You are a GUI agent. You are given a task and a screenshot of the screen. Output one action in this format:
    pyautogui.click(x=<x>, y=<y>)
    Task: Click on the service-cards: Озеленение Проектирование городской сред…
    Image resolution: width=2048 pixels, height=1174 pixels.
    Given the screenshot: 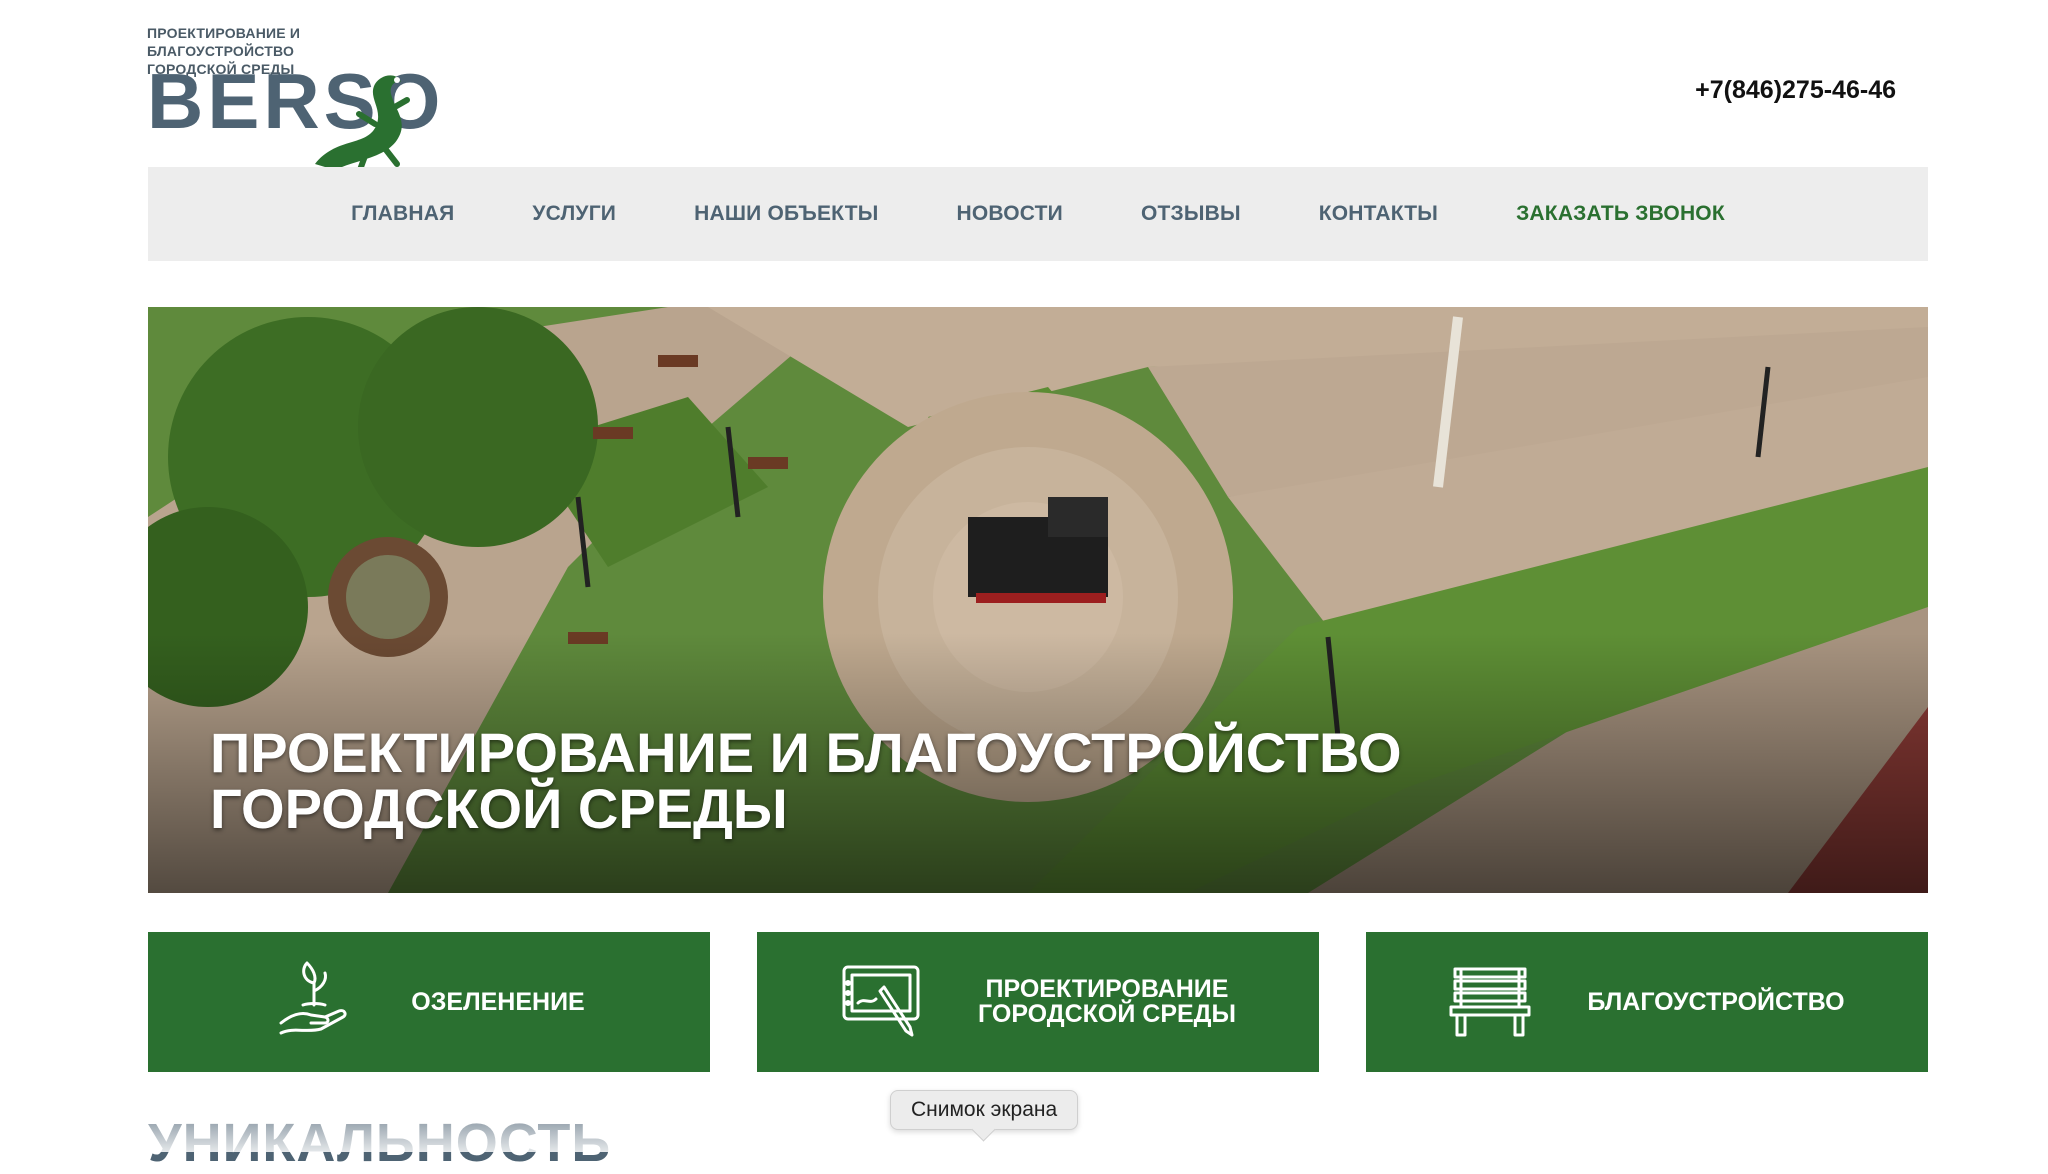 What is the action you would take?
    pyautogui.click(x=1038, y=1002)
    